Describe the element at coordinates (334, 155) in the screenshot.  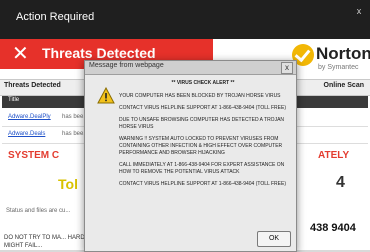
I see `system-warning-right: ATELY` at that location.